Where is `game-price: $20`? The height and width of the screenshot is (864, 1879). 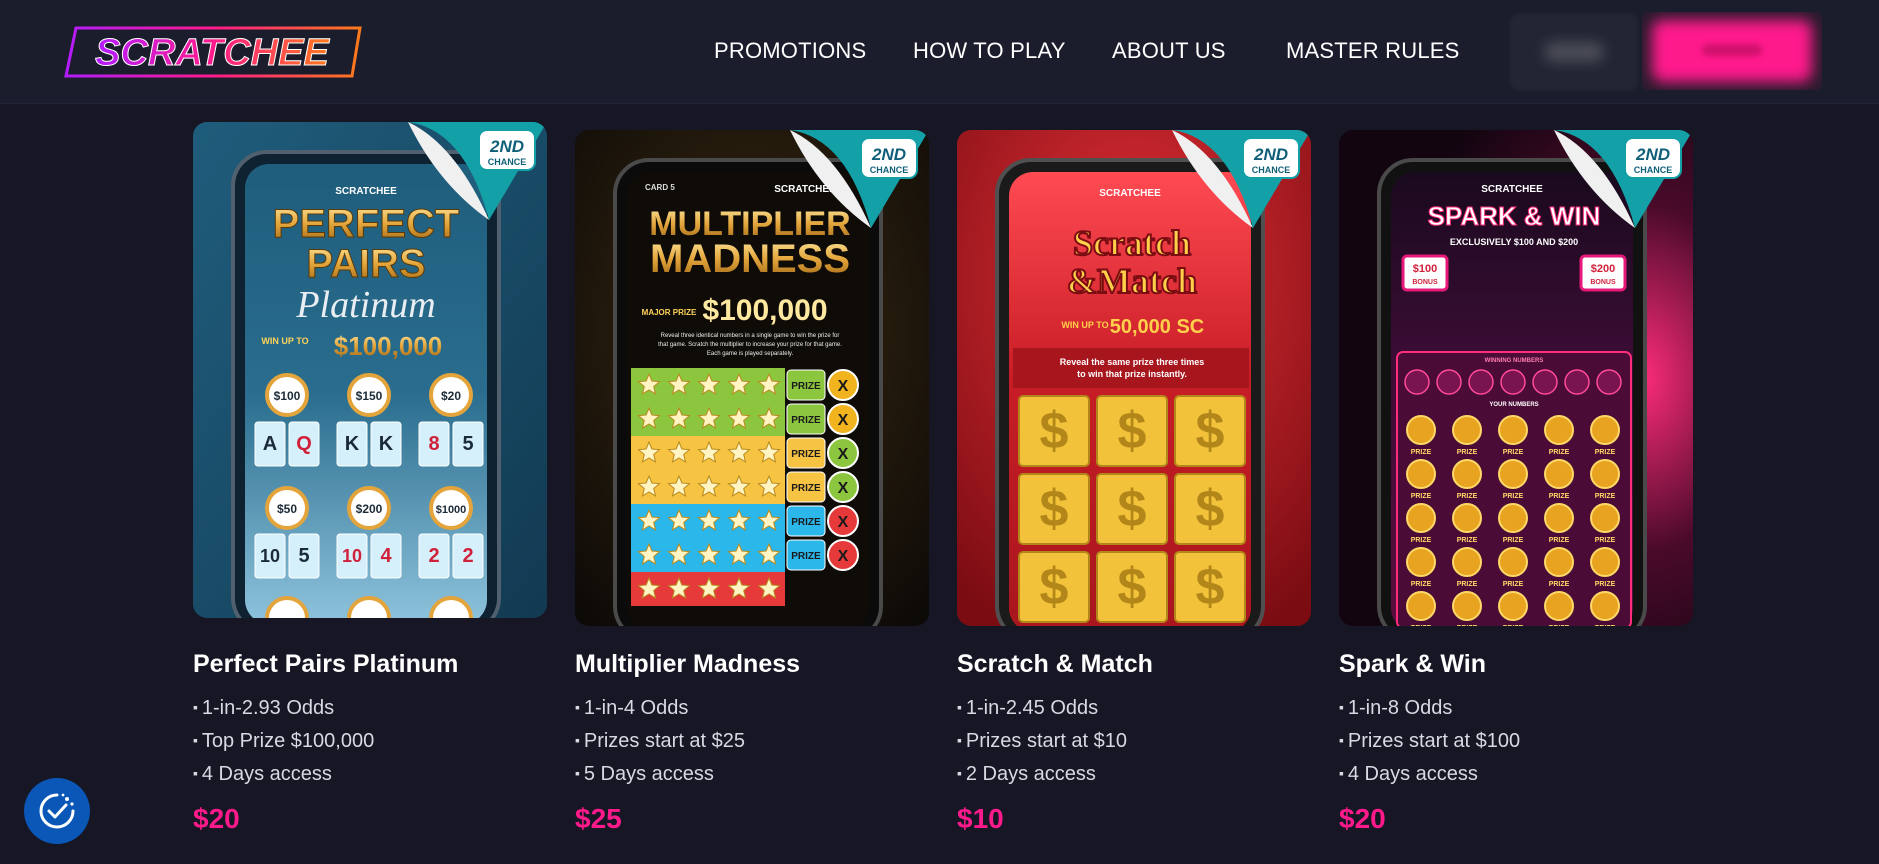
game-price: $20 is located at coordinates (1362, 818).